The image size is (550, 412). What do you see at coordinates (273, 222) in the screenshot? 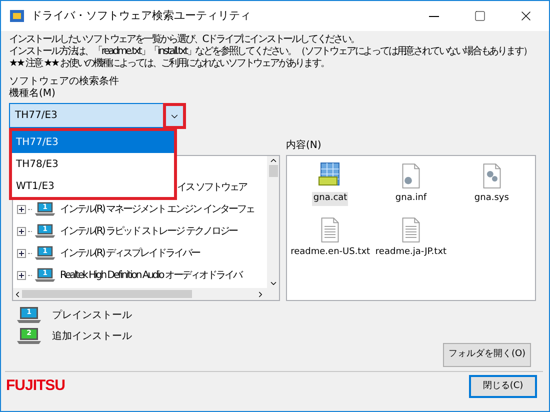
I see `vertical-scrollbar` at bounding box center [273, 222].